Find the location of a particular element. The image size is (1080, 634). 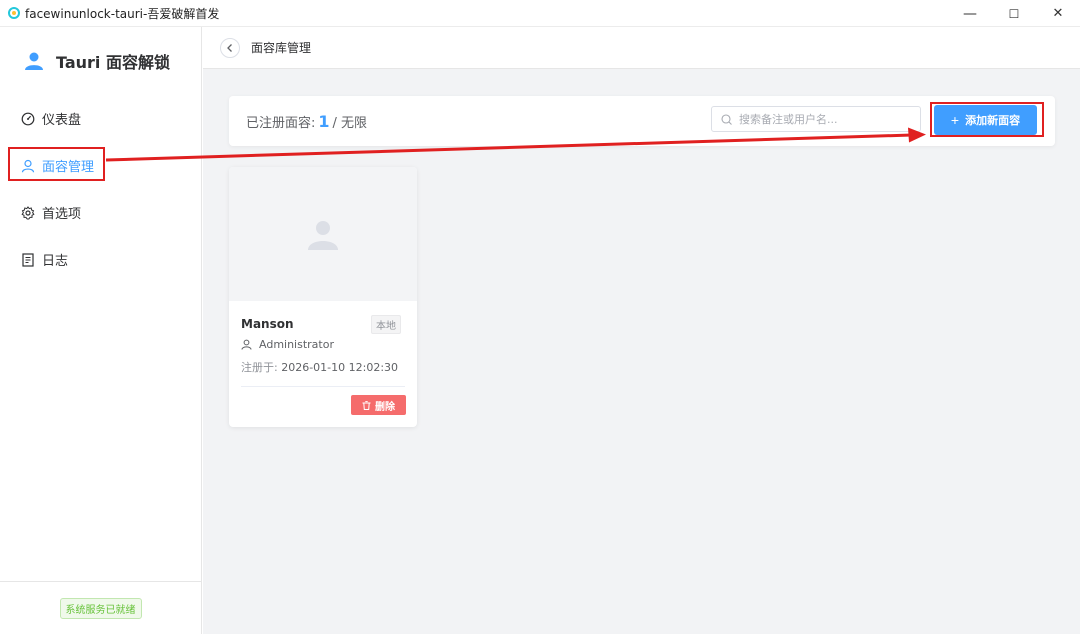

sidebar-item-label: 首选项 is located at coordinates (62, 214).